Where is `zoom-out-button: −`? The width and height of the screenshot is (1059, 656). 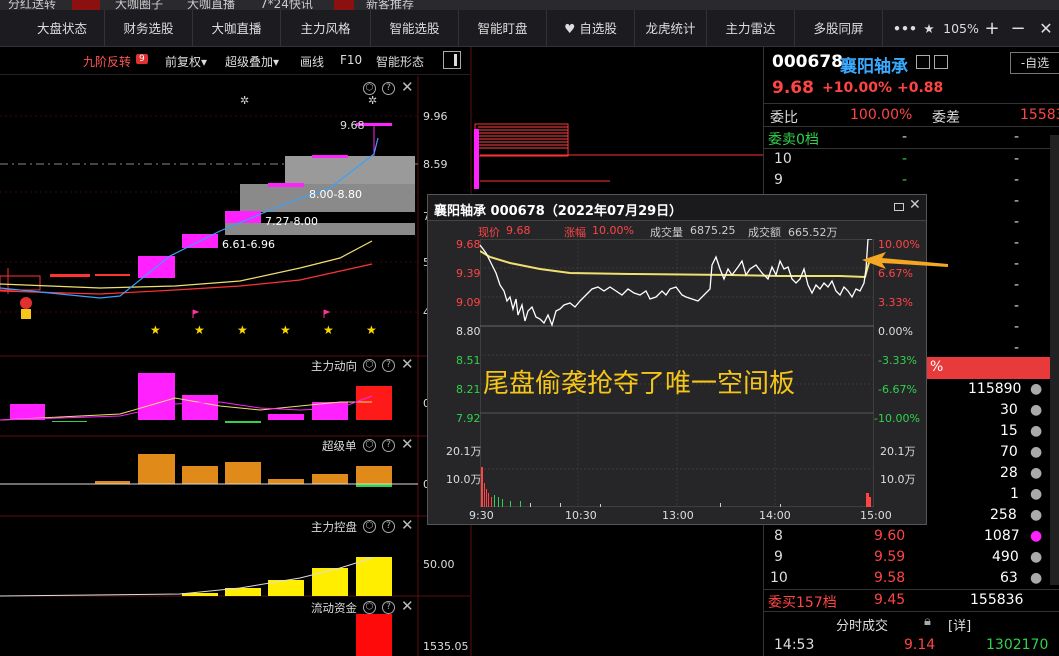
zoom-out-button: − is located at coordinates (1018, 28).